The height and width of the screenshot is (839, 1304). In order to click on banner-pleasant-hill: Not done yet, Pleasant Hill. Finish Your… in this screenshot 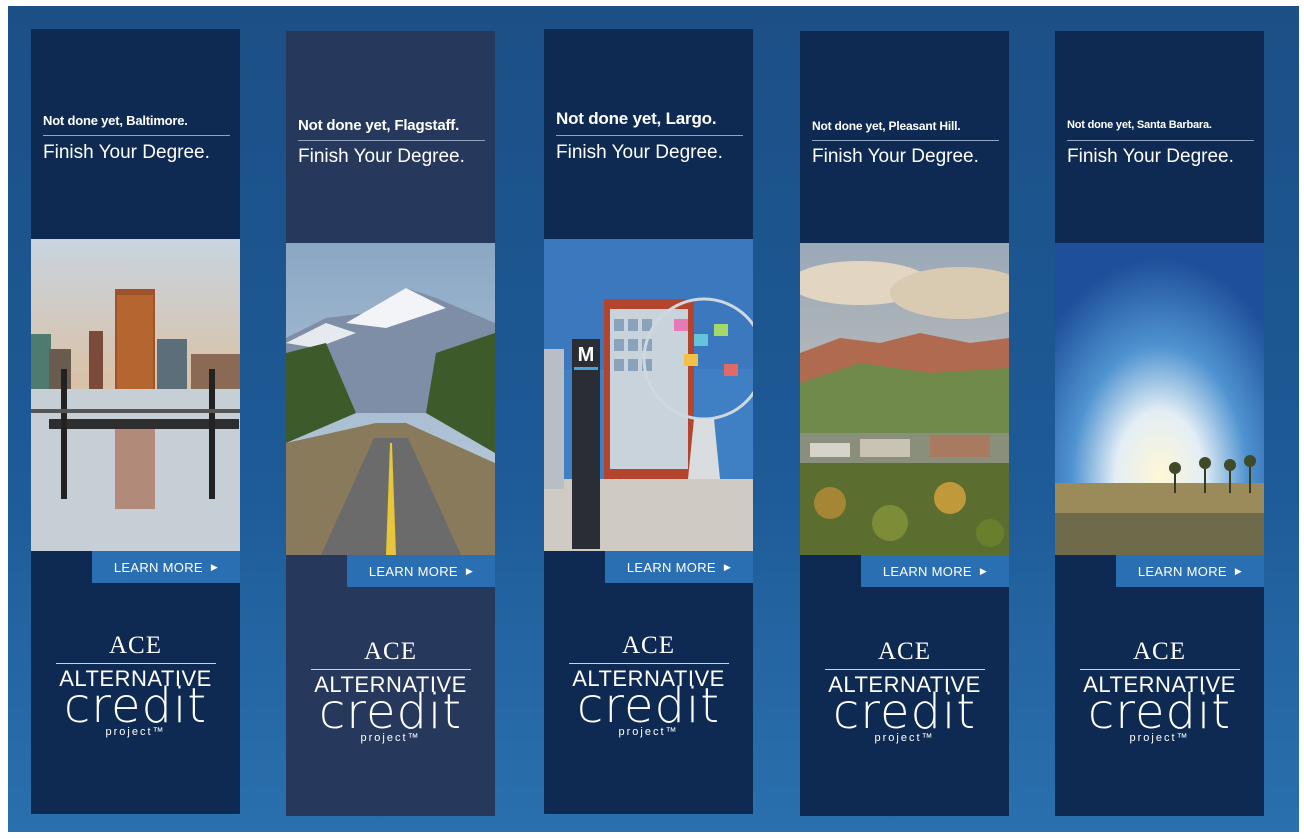, I will do `click(904, 423)`.